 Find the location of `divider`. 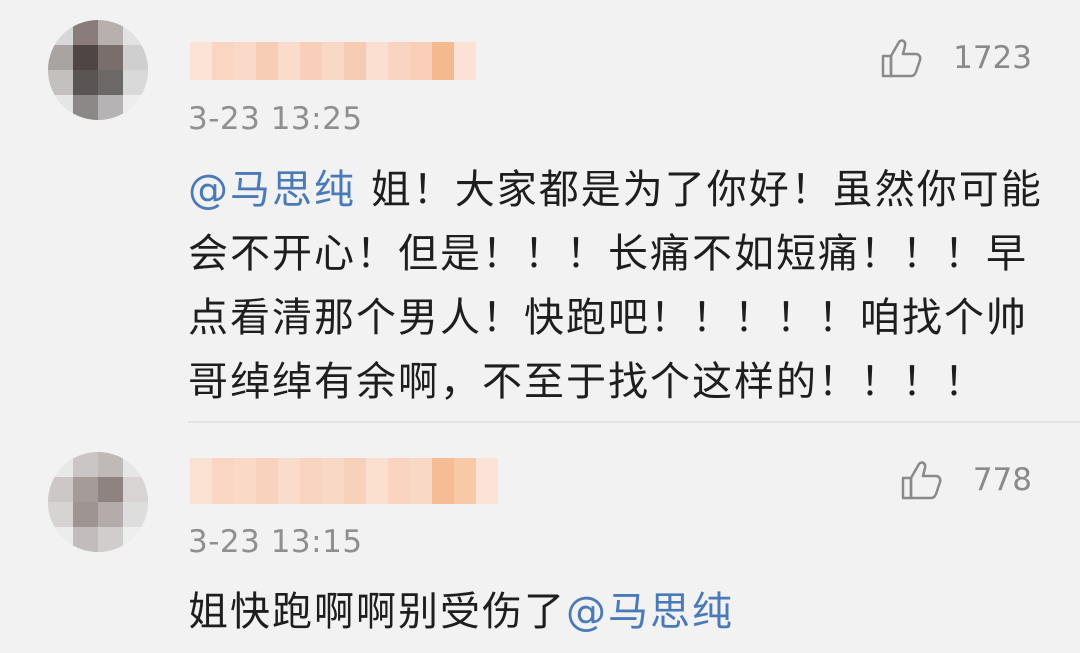

divider is located at coordinates (634, 422).